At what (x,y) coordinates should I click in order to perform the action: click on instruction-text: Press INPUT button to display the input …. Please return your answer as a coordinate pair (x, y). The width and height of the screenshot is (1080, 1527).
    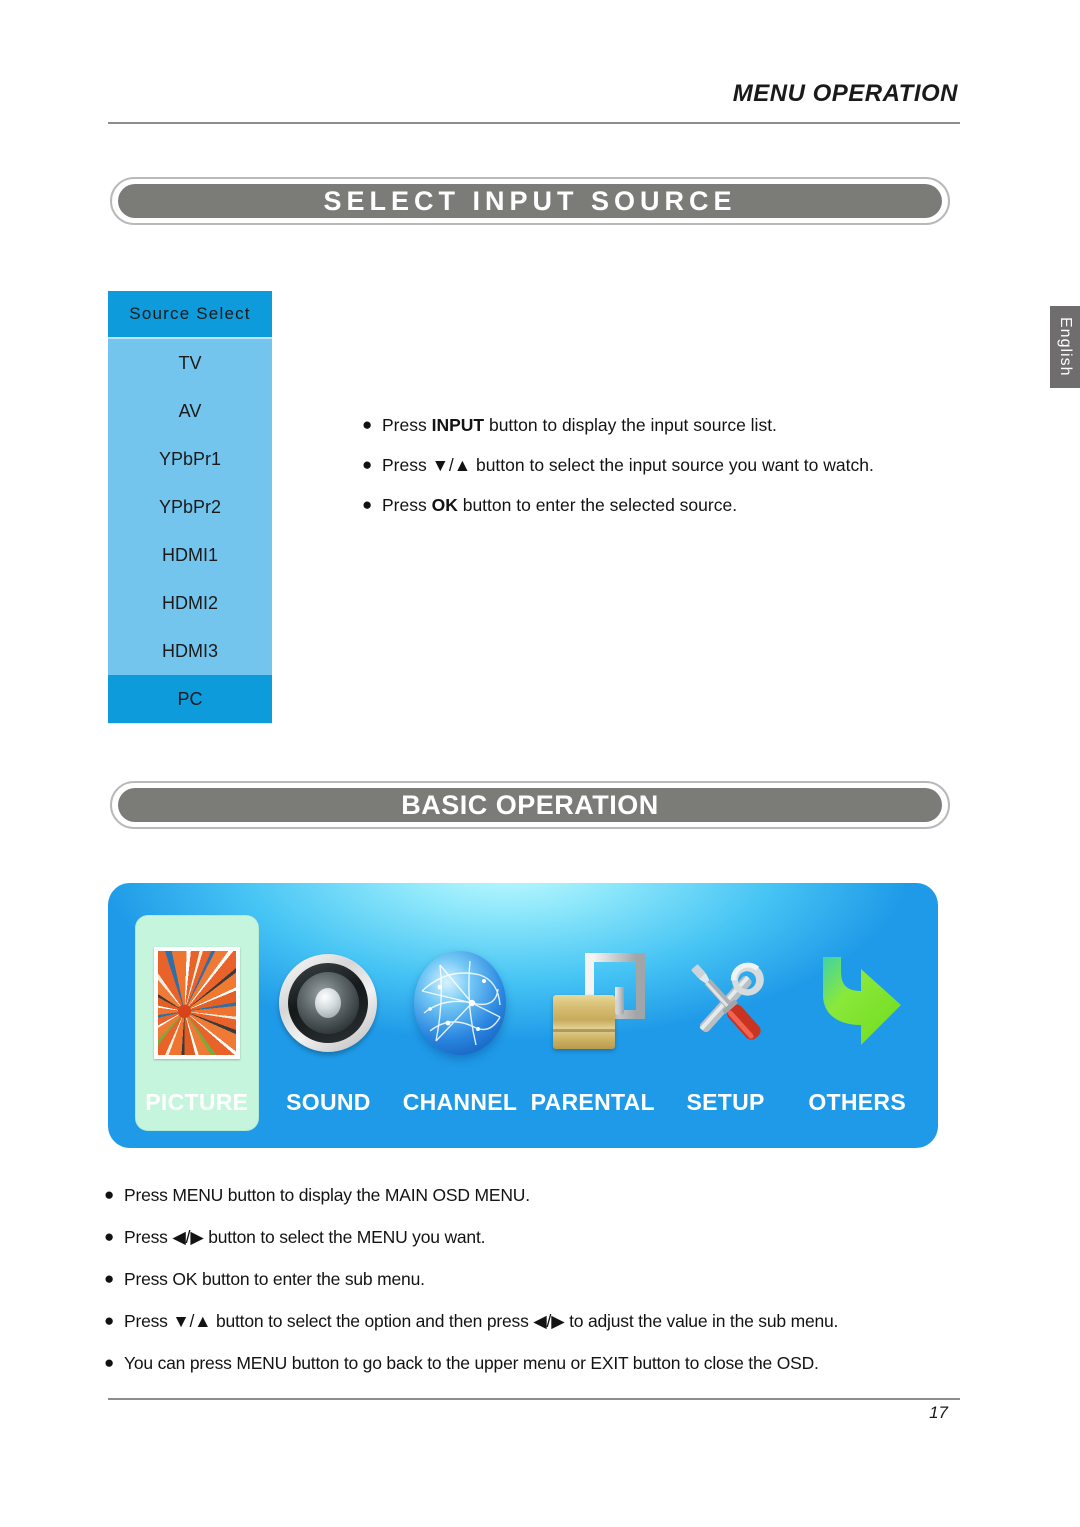
    Looking at the image, I should click on (579, 426).